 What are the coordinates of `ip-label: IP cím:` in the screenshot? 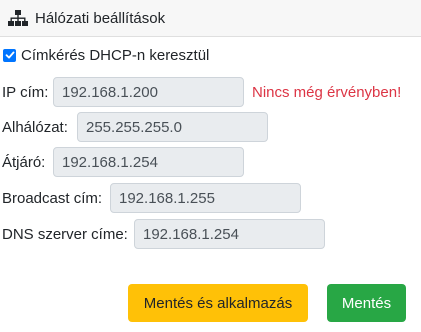 It's located at (25, 92).